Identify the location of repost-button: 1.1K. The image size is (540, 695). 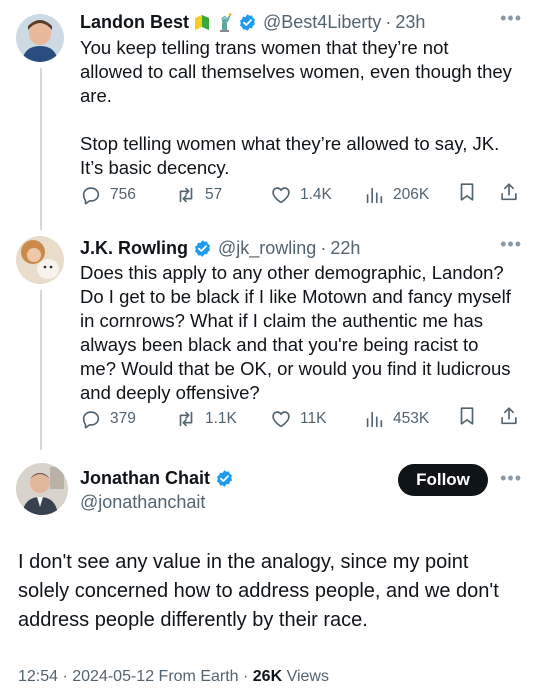
(206, 419).